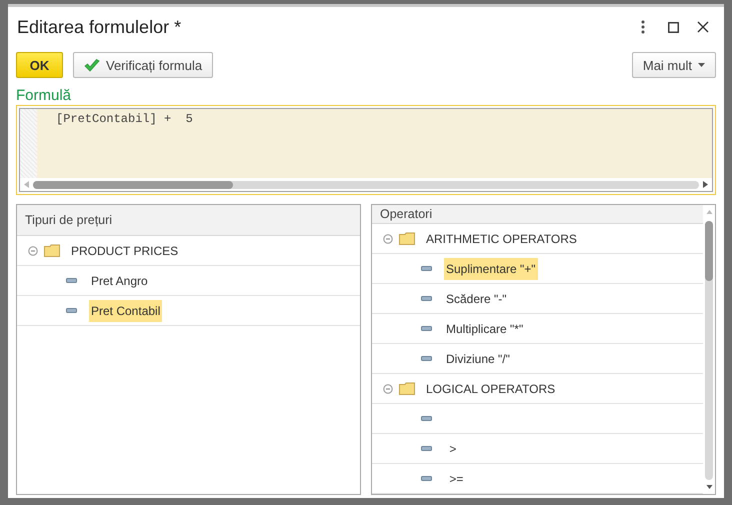 This screenshot has width=732, height=505. I want to click on scroll-right-icon, so click(705, 184).